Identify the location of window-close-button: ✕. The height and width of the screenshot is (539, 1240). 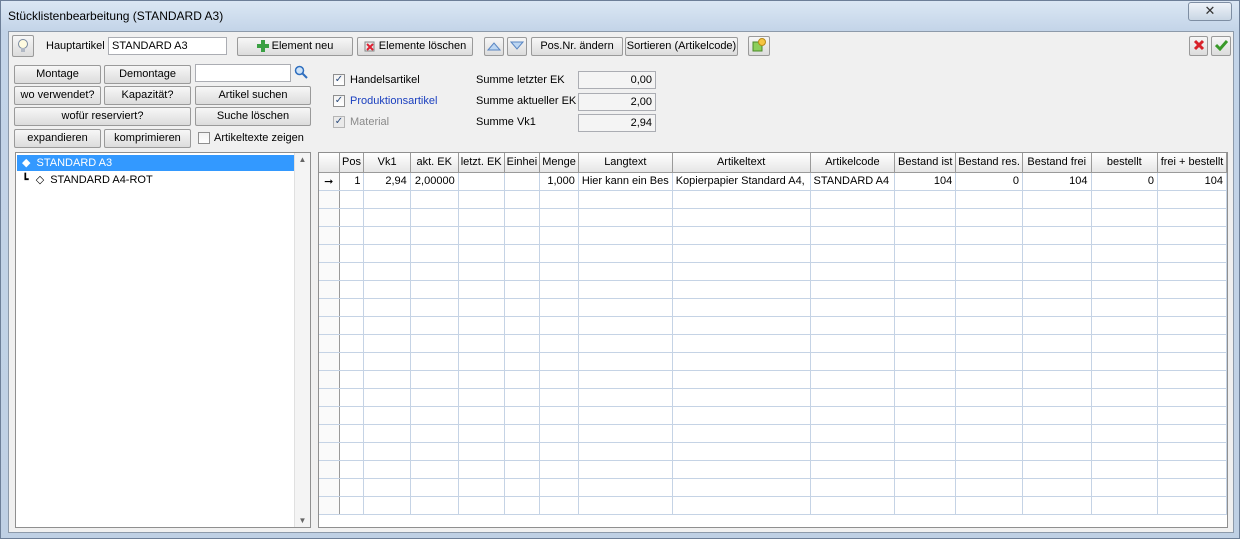
(1210, 11).